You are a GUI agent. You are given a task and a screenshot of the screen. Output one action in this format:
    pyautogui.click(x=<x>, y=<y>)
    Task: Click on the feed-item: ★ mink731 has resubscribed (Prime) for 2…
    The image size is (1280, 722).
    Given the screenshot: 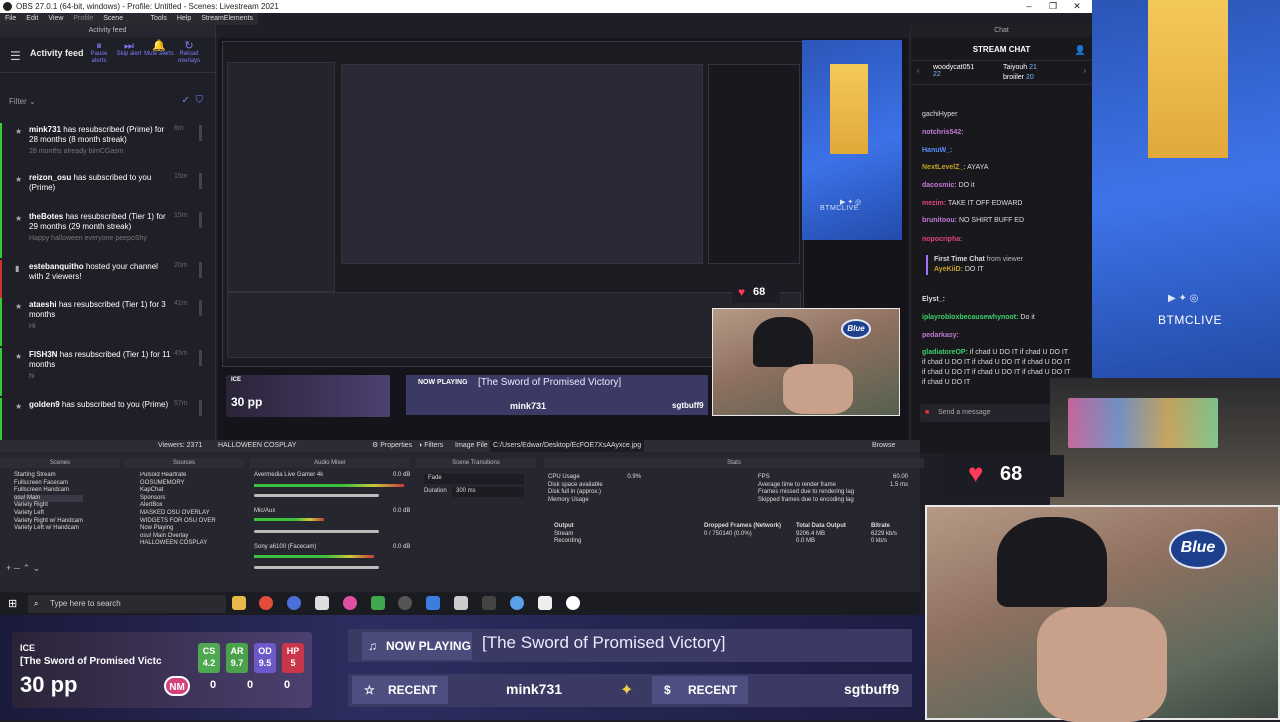 What is the action you would take?
    pyautogui.click(x=105, y=147)
    